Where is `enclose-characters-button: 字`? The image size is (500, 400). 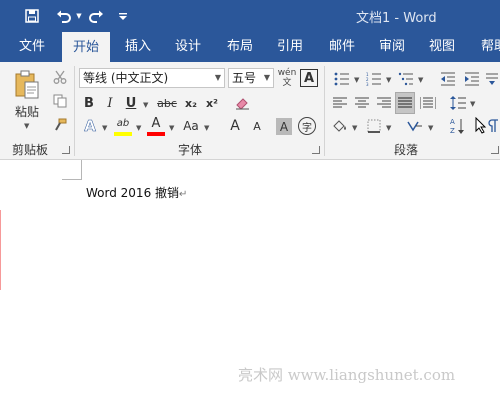 enclose-characters-button: 字 is located at coordinates (307, 126).